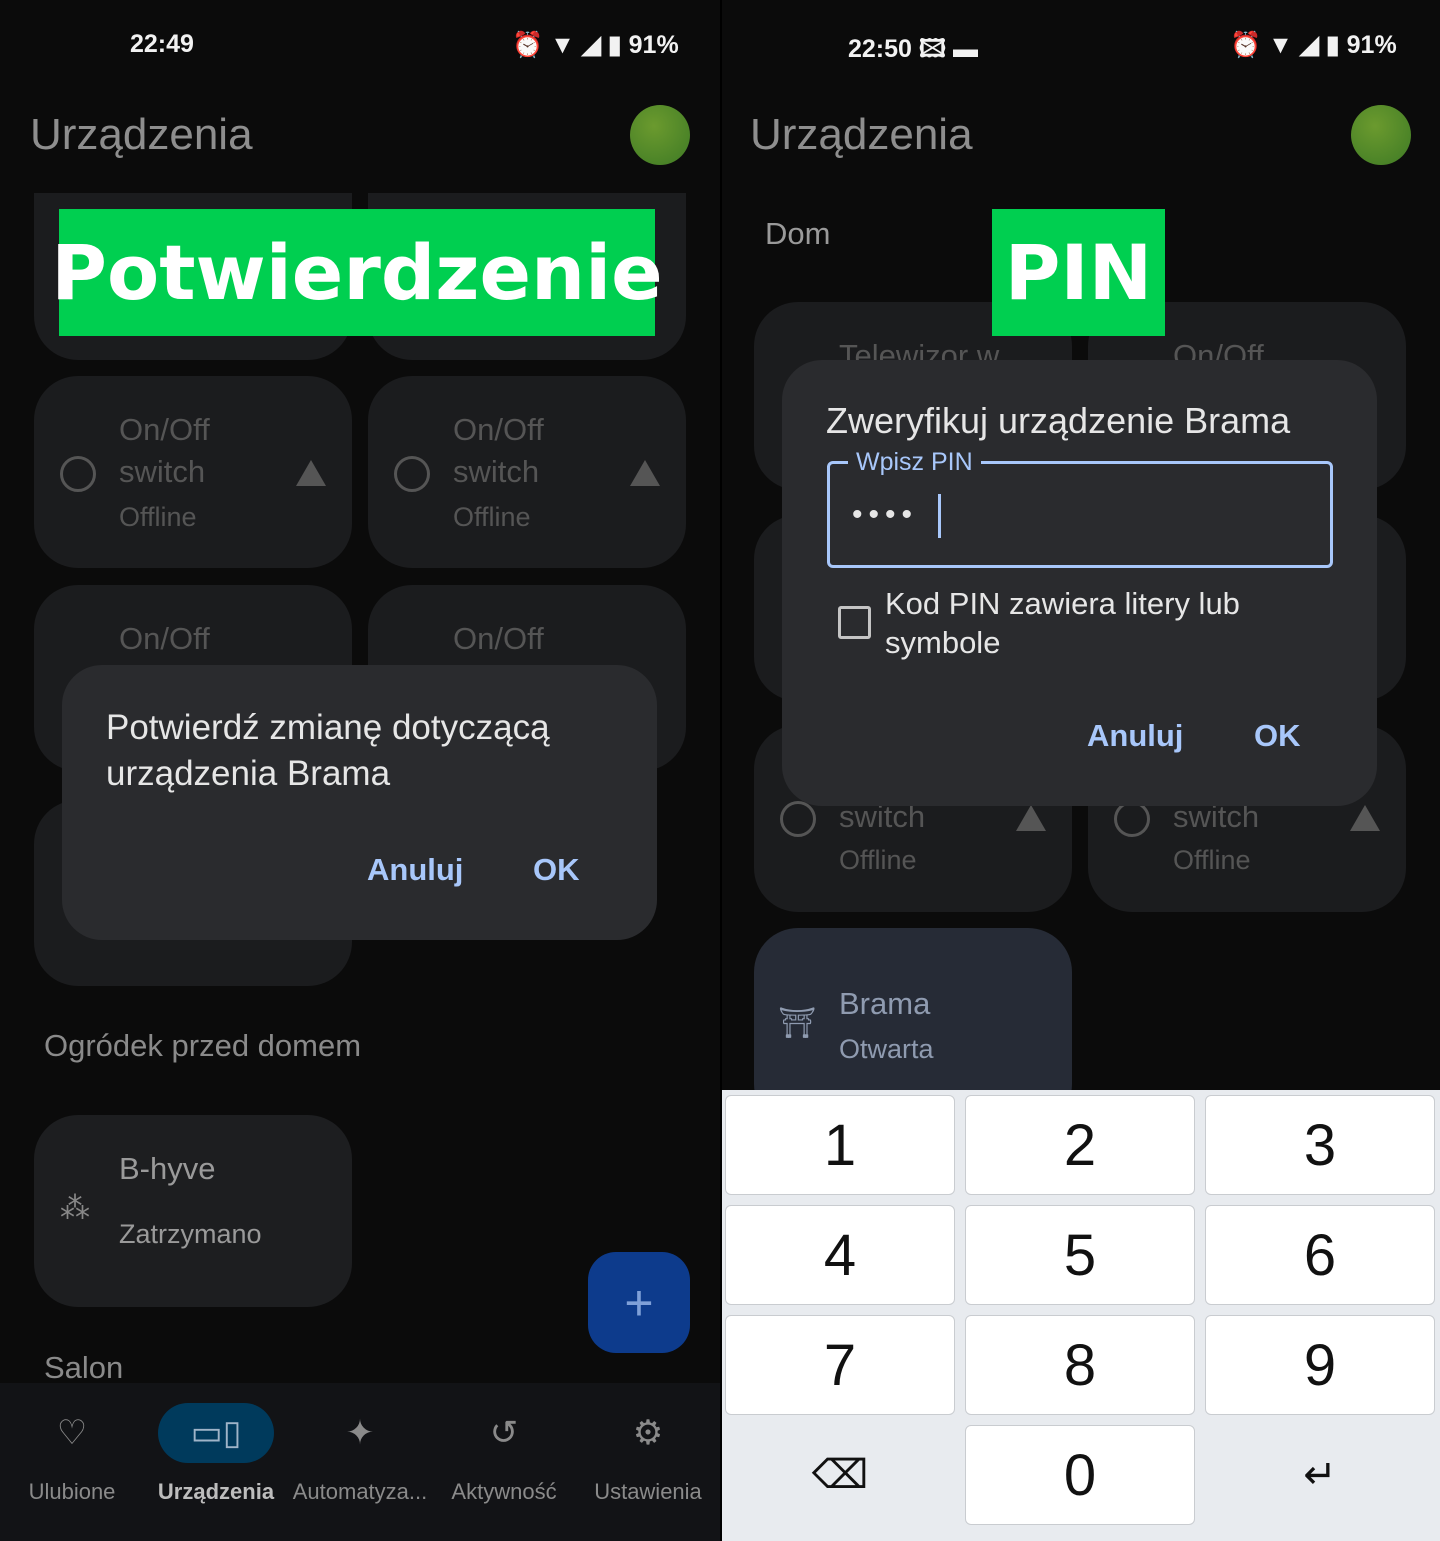  I want to click on backspace-icon: ⌫, so click(840, 1475).